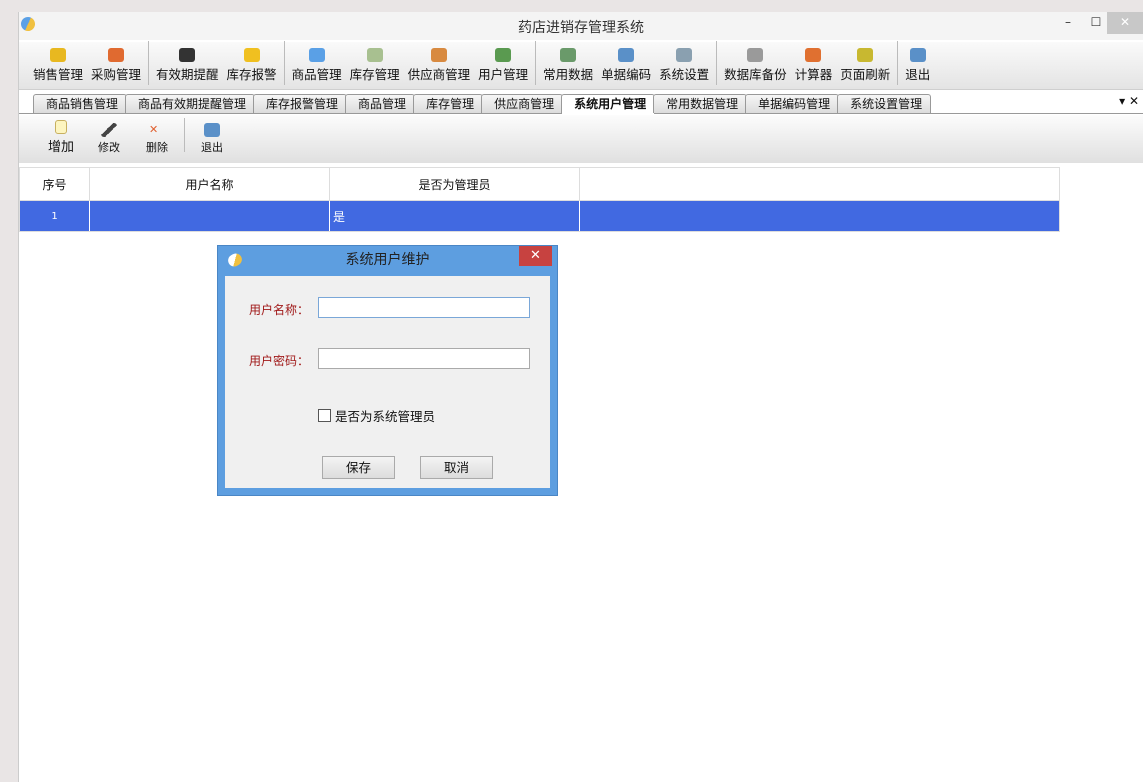  I want to click on user-icon, so click(503, 55).